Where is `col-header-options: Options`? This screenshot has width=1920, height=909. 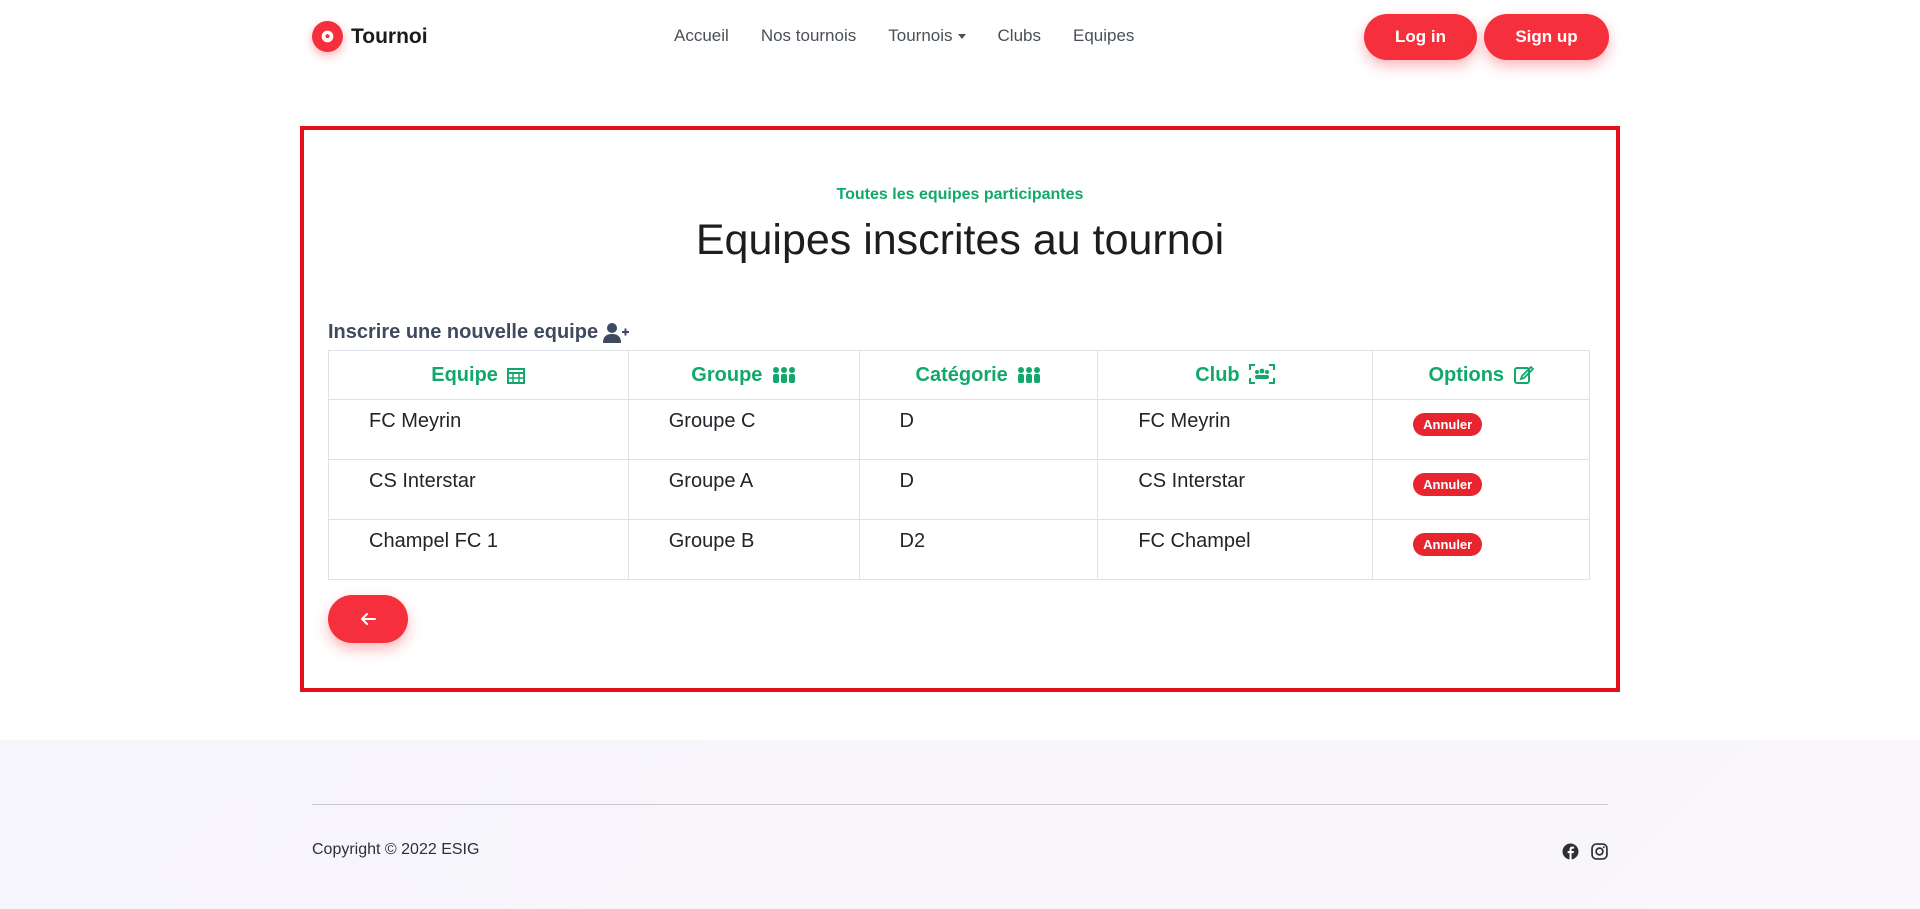 col-header-options: Options is located at coordinates (1481, 375).